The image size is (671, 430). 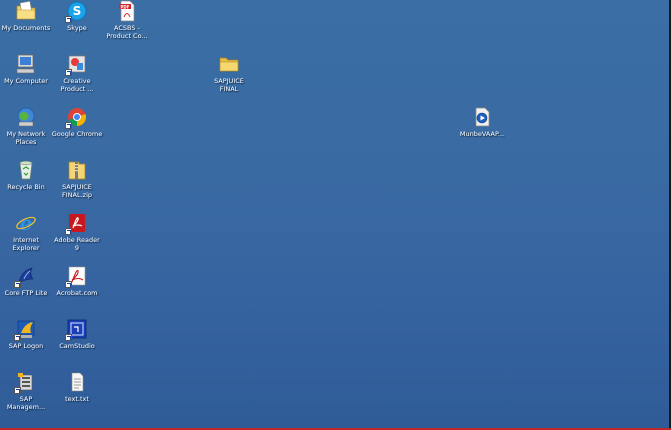 I want to click on folder-documents-icon, so click(x=26, y=11).